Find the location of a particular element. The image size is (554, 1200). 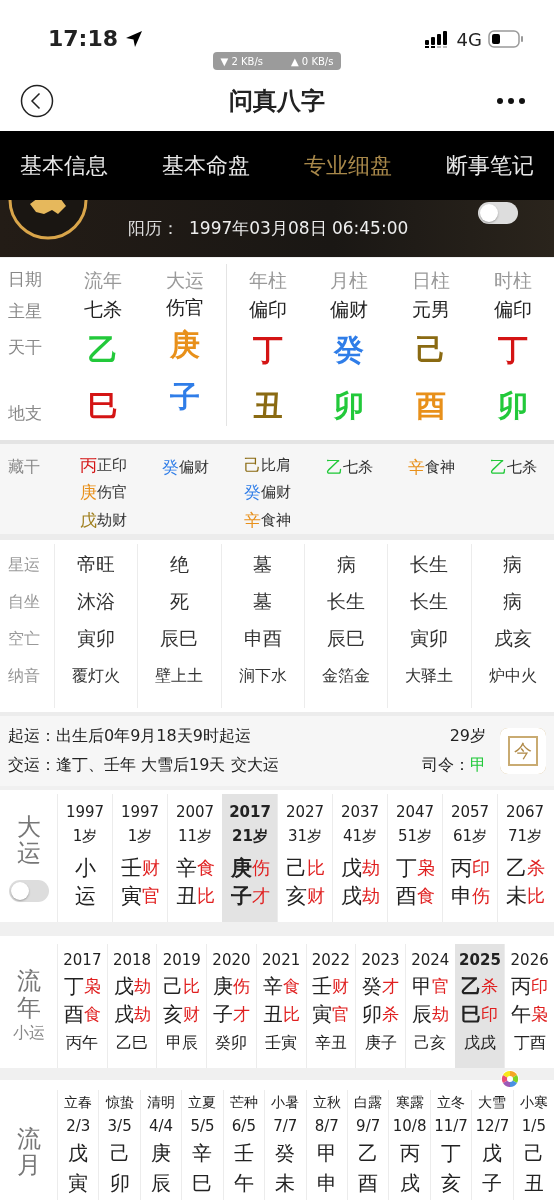

avatar-icon is located at coordinates (48, 220).